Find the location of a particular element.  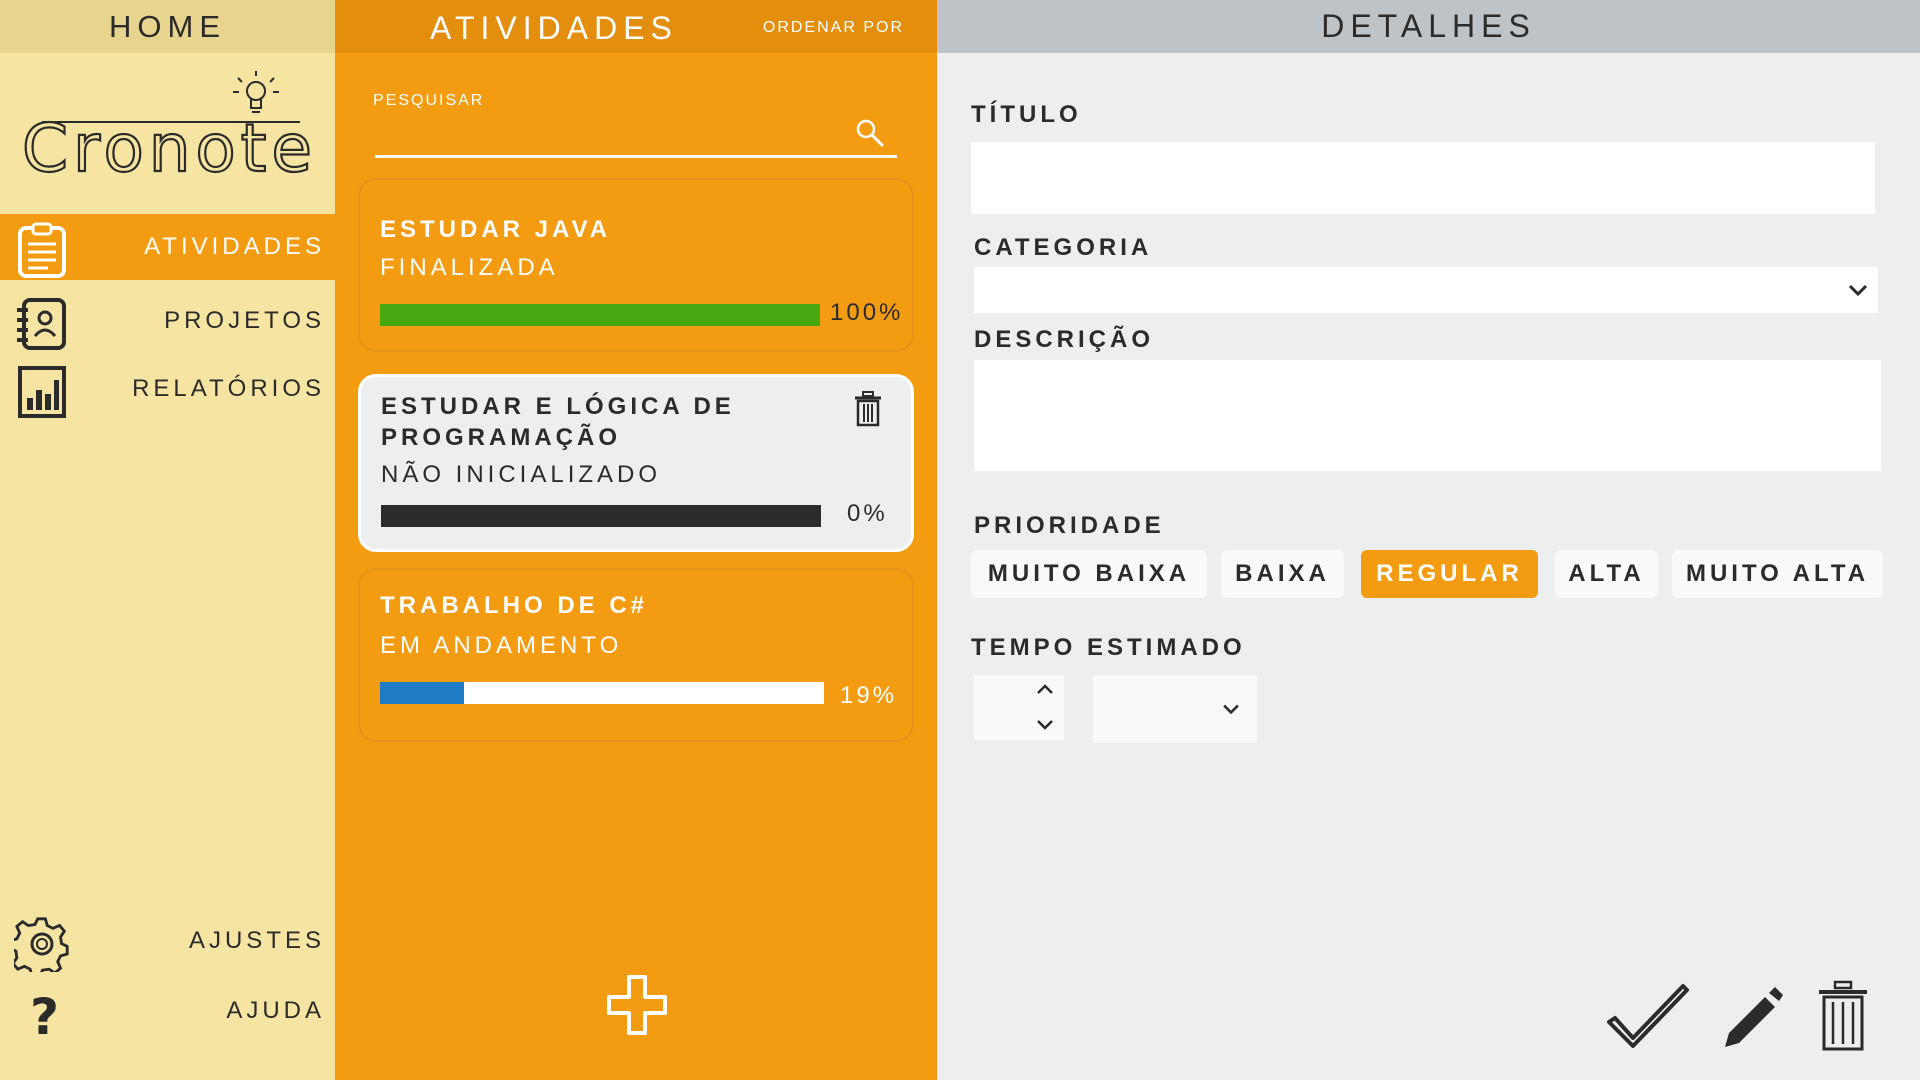

activities-header: ATIVIDADES ORDENAR POR is located at coordinates (636, 26).